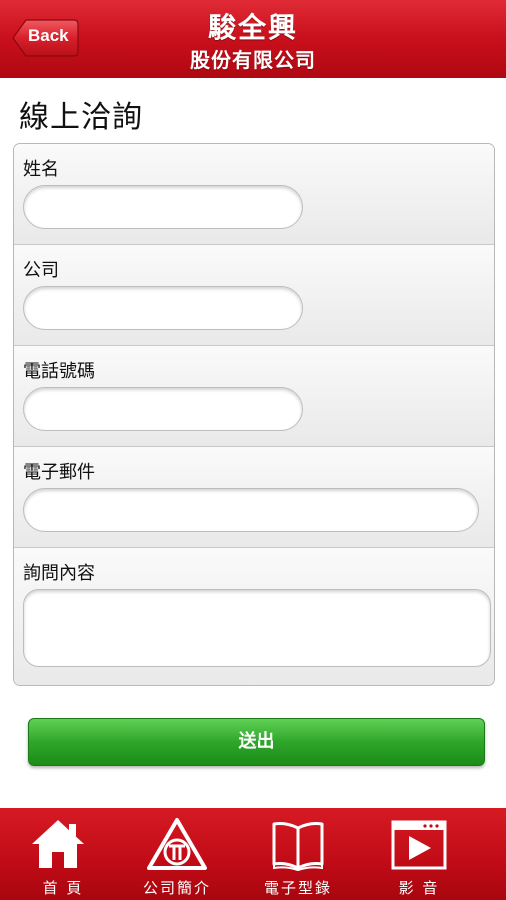  Describe the element at coordinates (41, 169) in the screenshot. I see `name-label: 姓名` at that location.